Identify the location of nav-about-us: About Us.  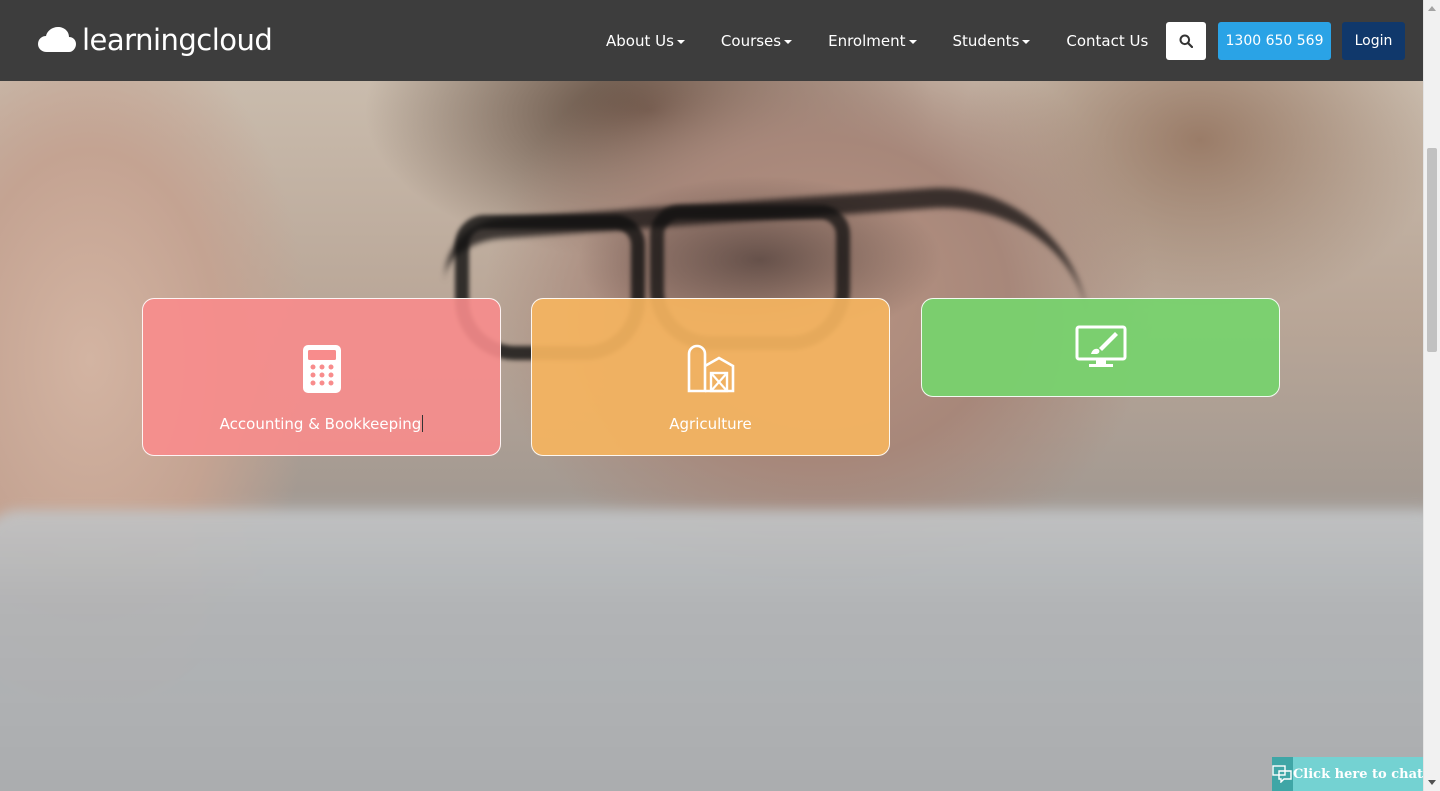
(645, 41).